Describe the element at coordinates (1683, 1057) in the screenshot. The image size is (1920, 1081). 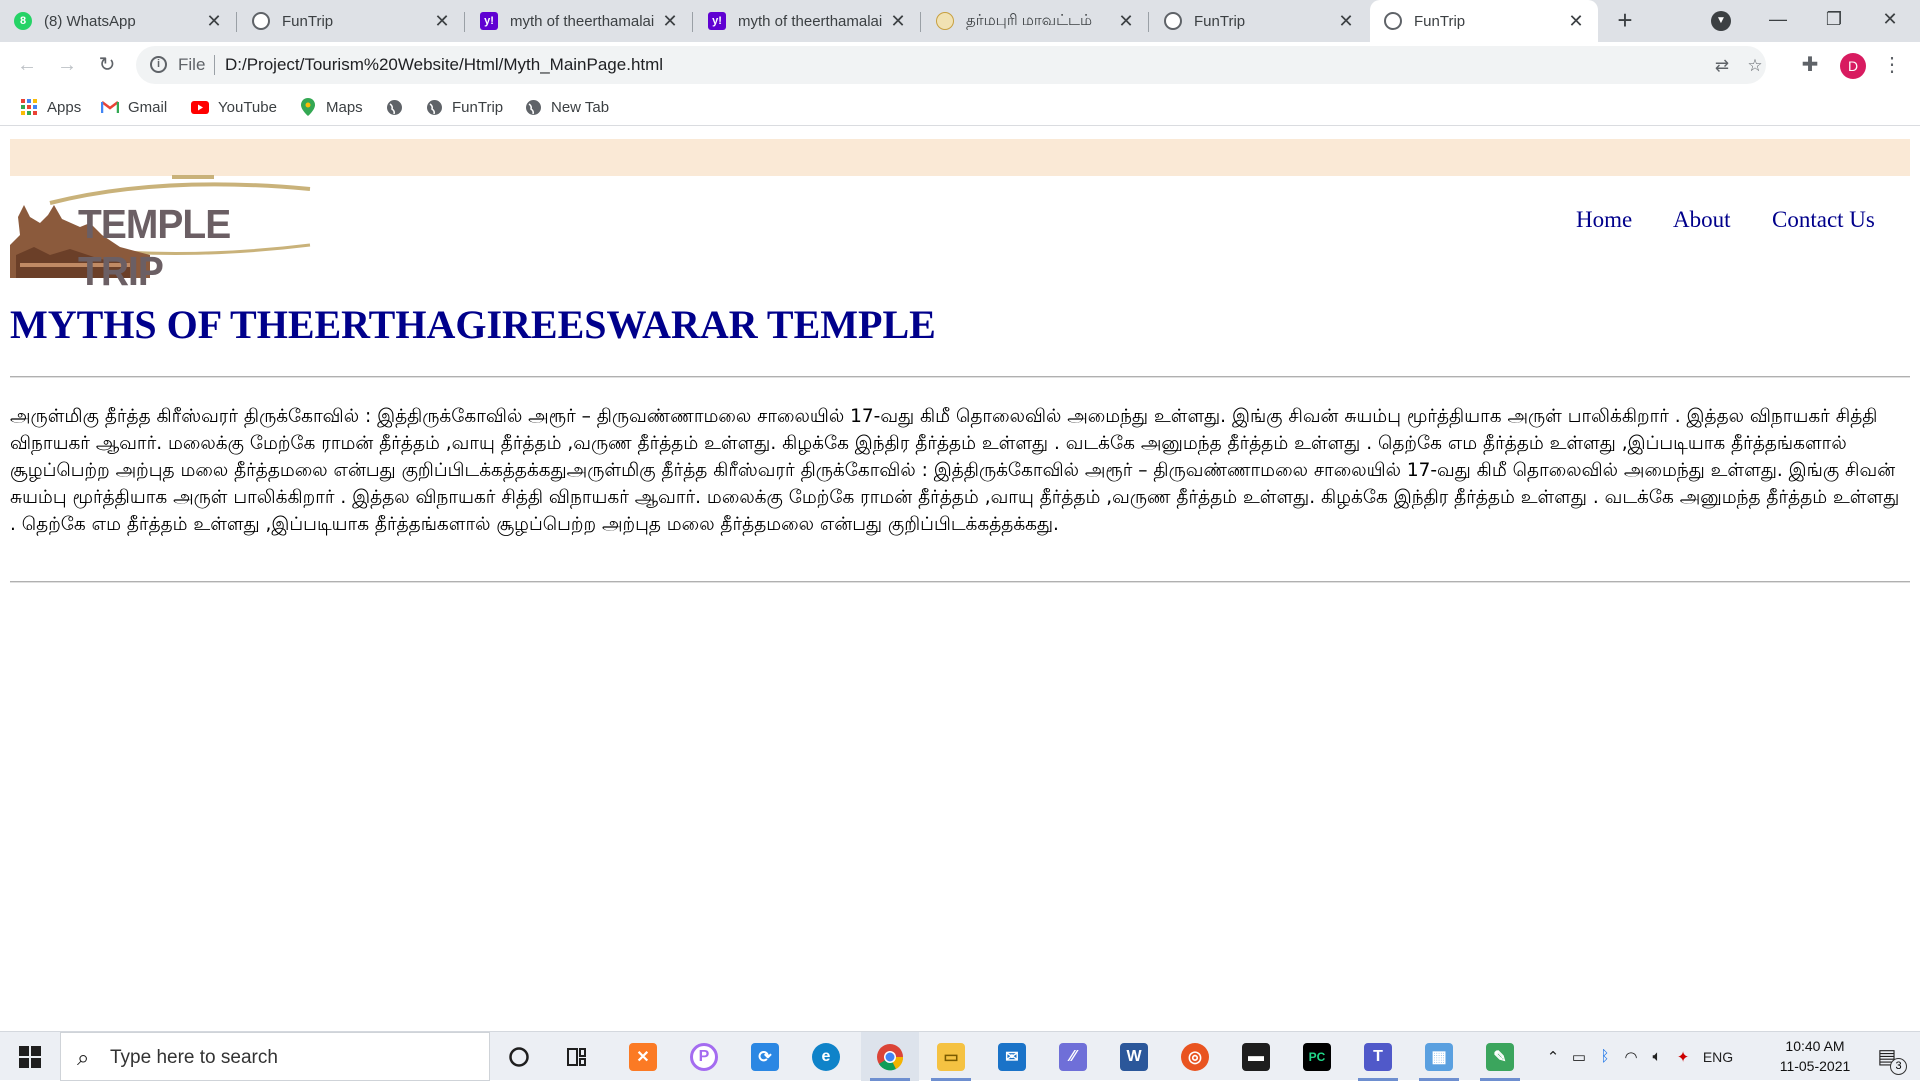
I see `dropbox-icon: ✦` at that location.